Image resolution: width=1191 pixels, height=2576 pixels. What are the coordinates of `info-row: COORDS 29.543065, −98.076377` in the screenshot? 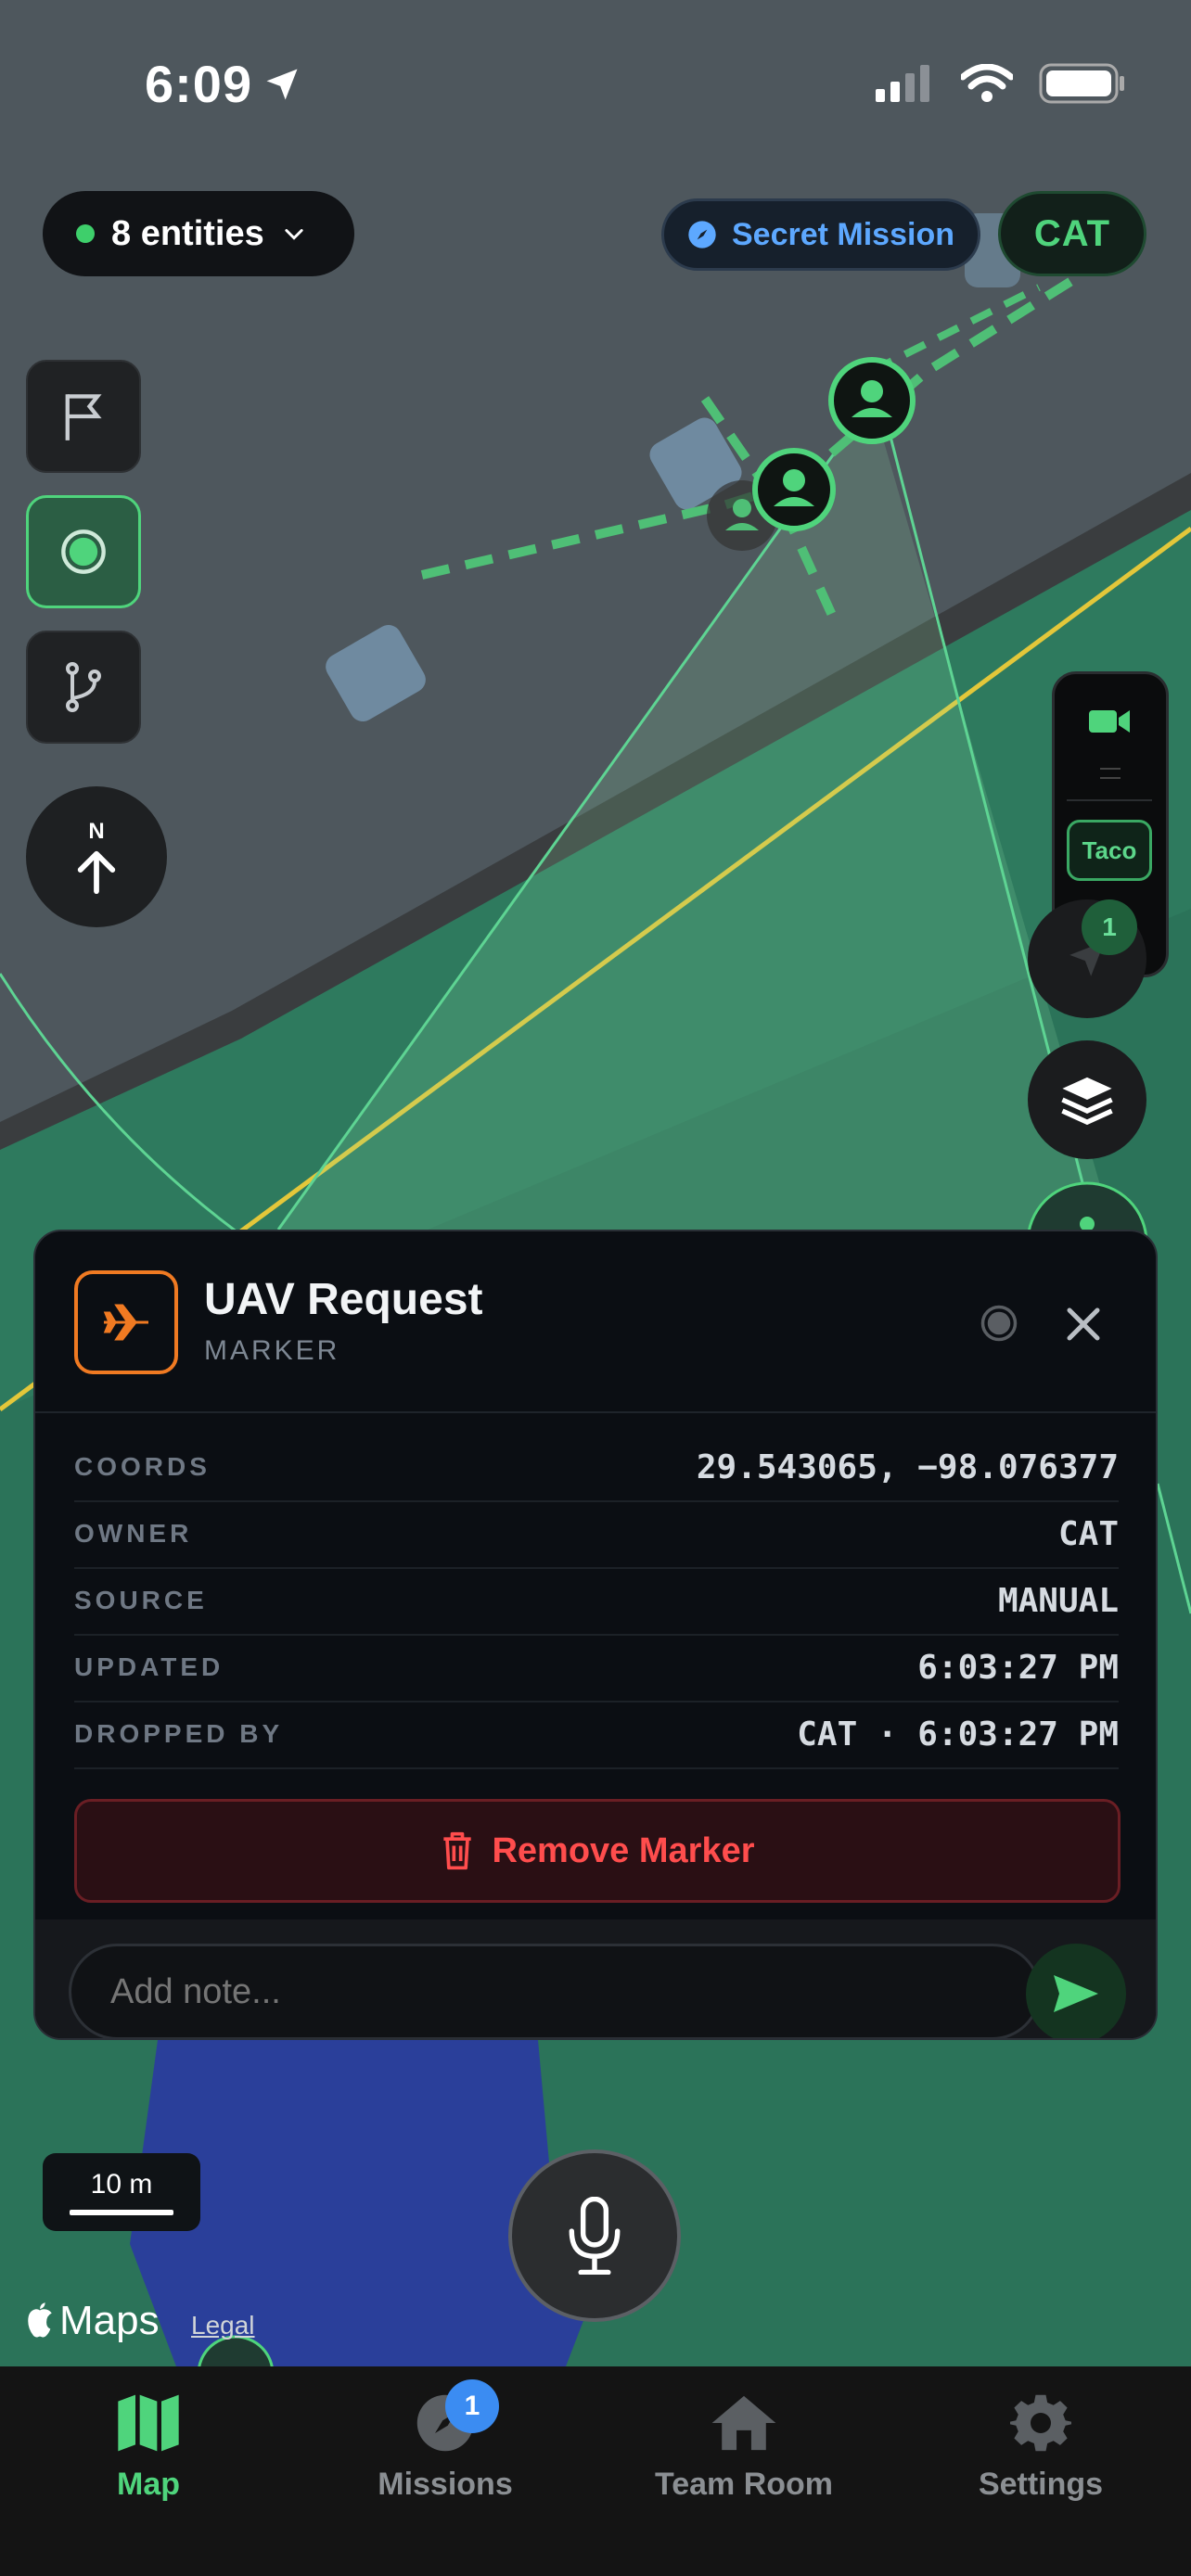 It's located at (597, 1468).